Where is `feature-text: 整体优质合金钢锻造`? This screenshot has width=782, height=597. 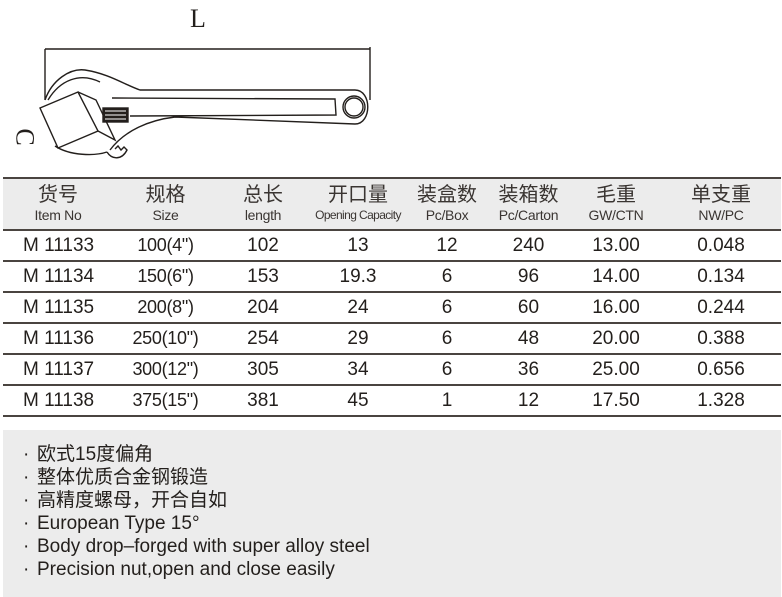 feature-text: 整体优质合金钢锻造 is located at coordinates (123, 477).